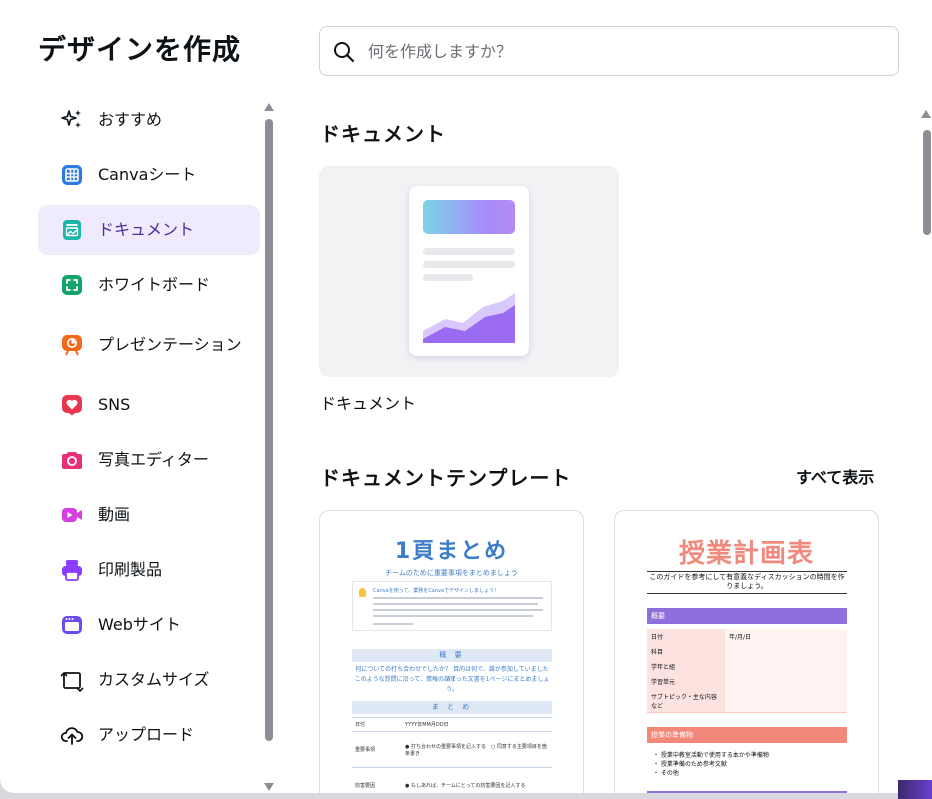 This screenshot has width=932, height=799. Describe the element at coordinates (926, 450) in the screenshot. I see `main-scrollbar` at that location.